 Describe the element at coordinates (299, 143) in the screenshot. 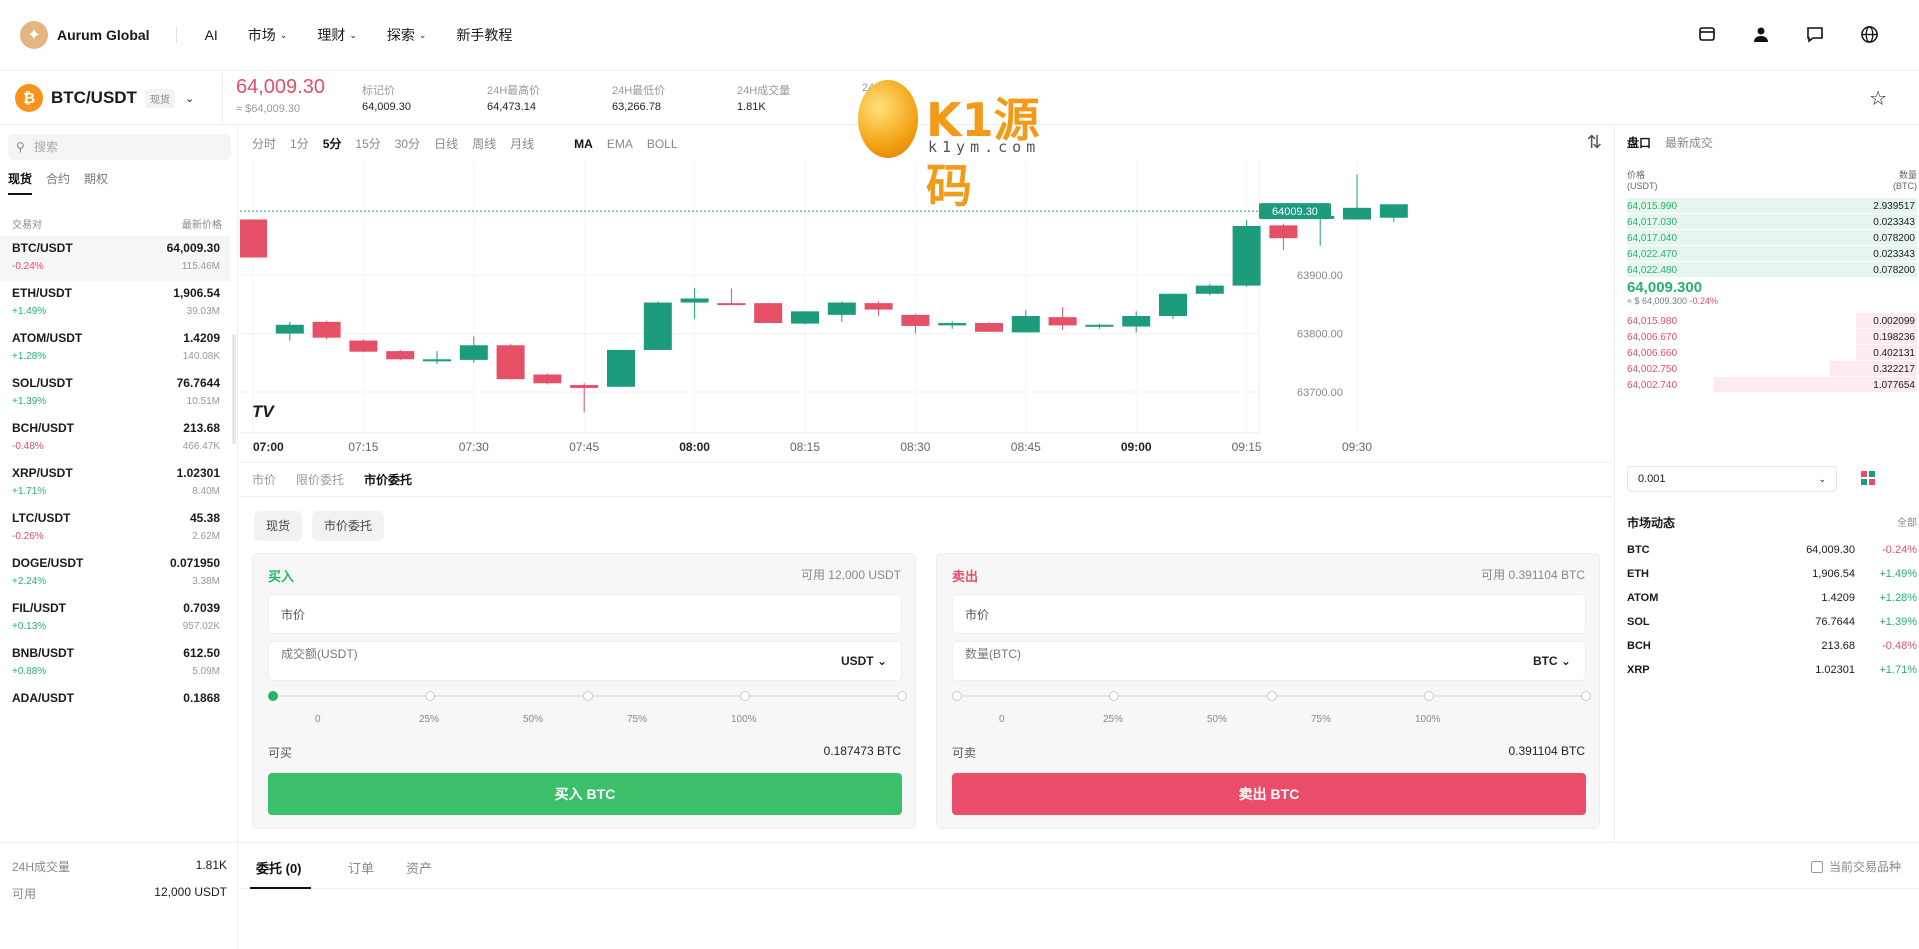

I see `timeframe-tab: 1分` at that location.